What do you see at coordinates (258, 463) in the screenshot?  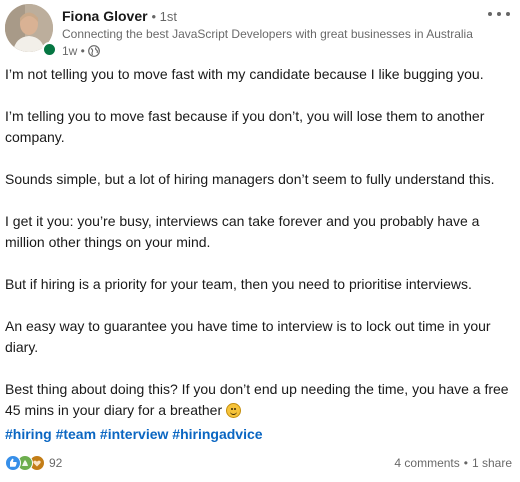 I see `social-counts-bar: 92 4 comments • 1 share` at bounding box center [258, 463].